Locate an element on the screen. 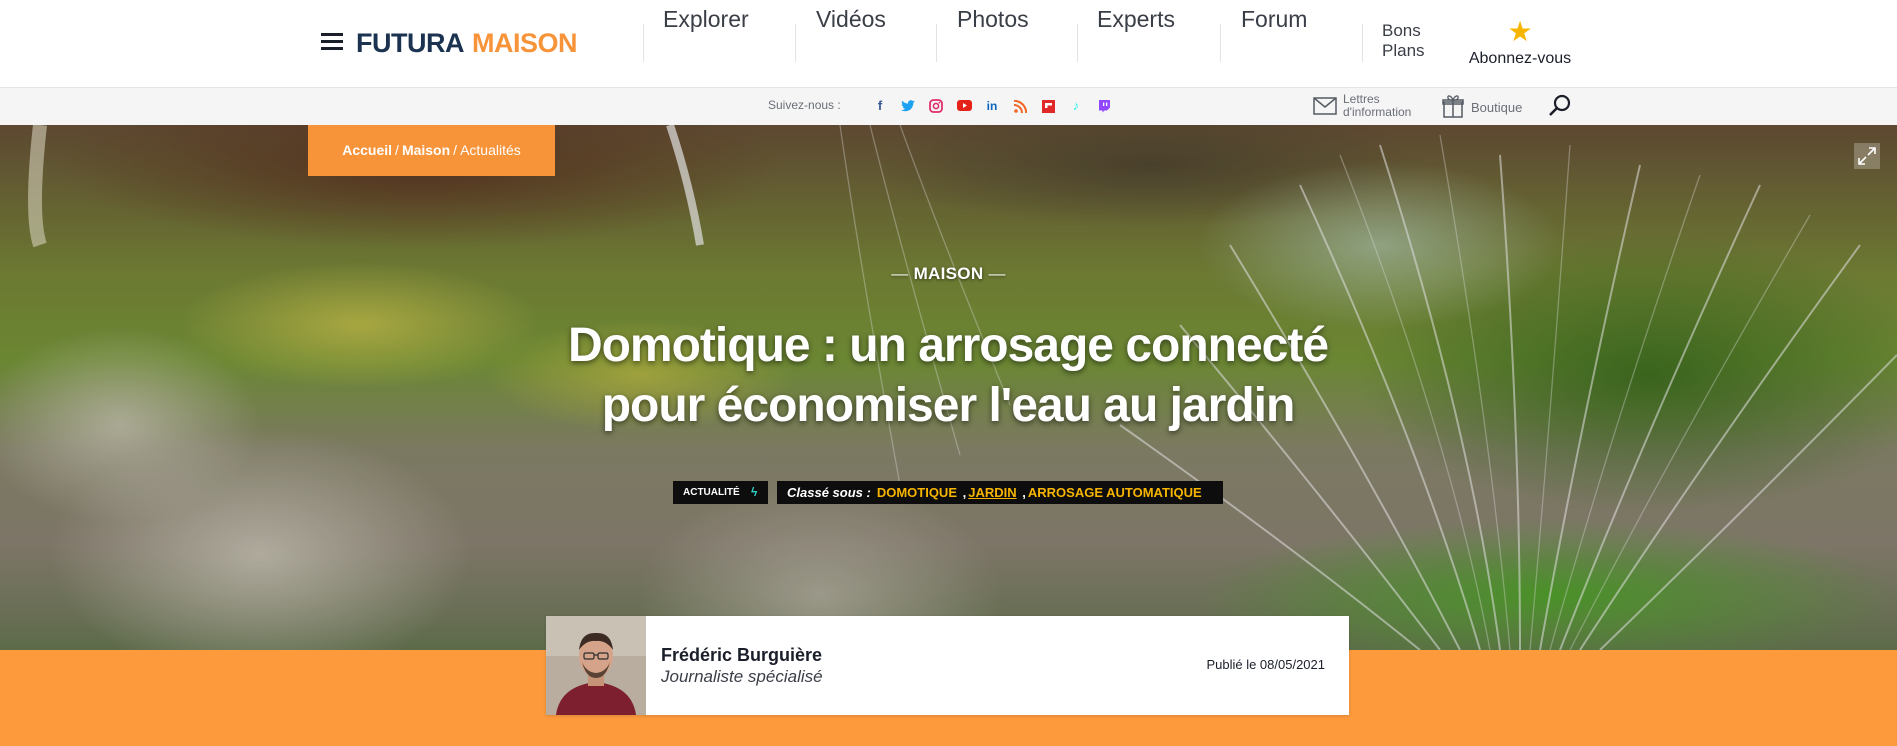 The height and width of the screenshot is (746, 1897). nav-photos: Photos is located at coordinates (993, 19).